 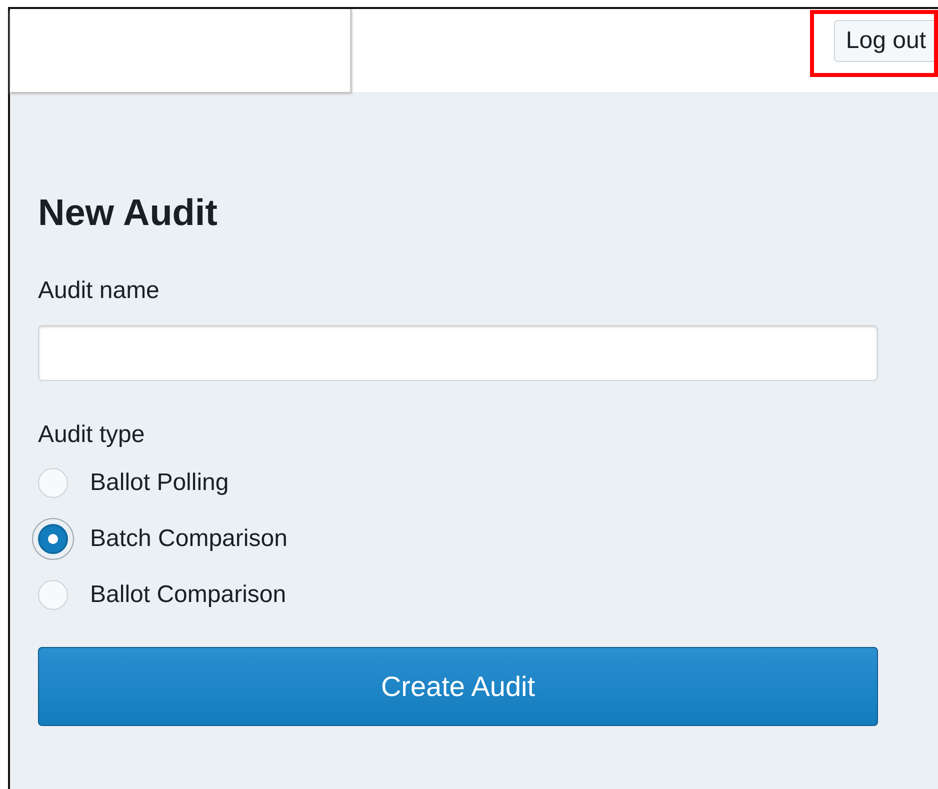 What do you see at coordinates (92, 435) in the screenshot?
I see `field-label: Audit type` at bounding box center [92, 435].